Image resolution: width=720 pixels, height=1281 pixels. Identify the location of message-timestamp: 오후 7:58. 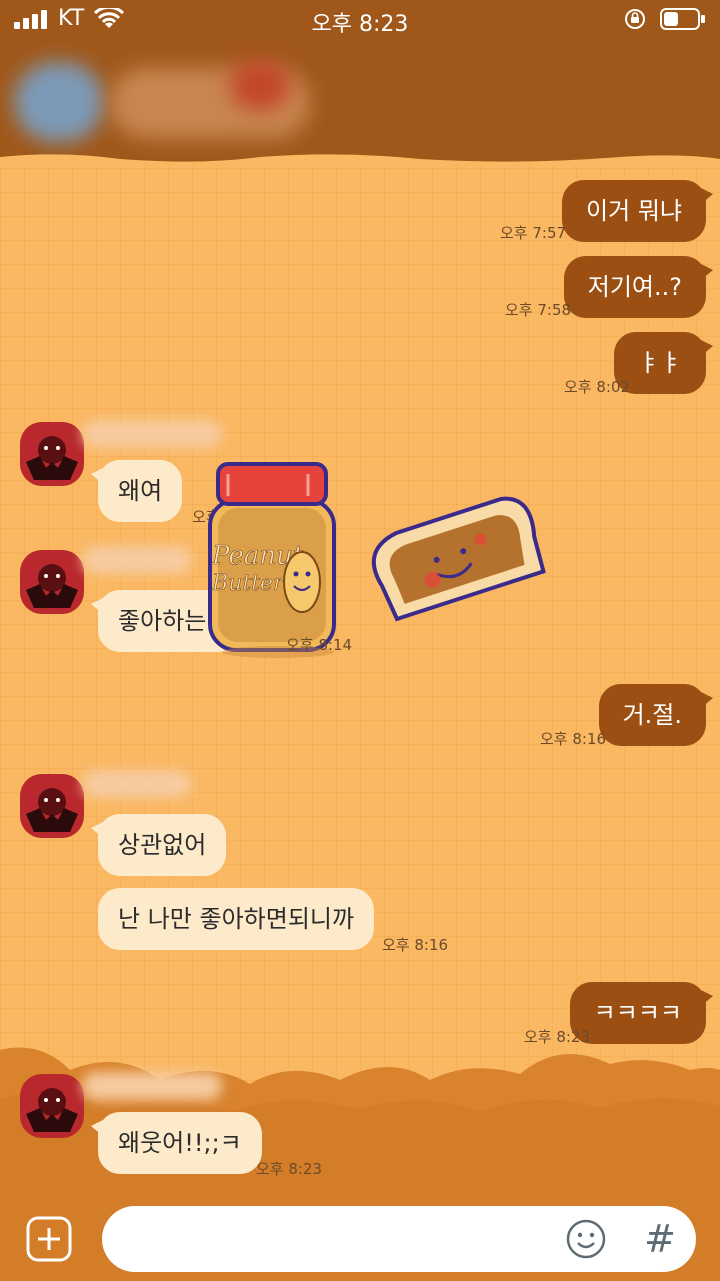
(538, 310).